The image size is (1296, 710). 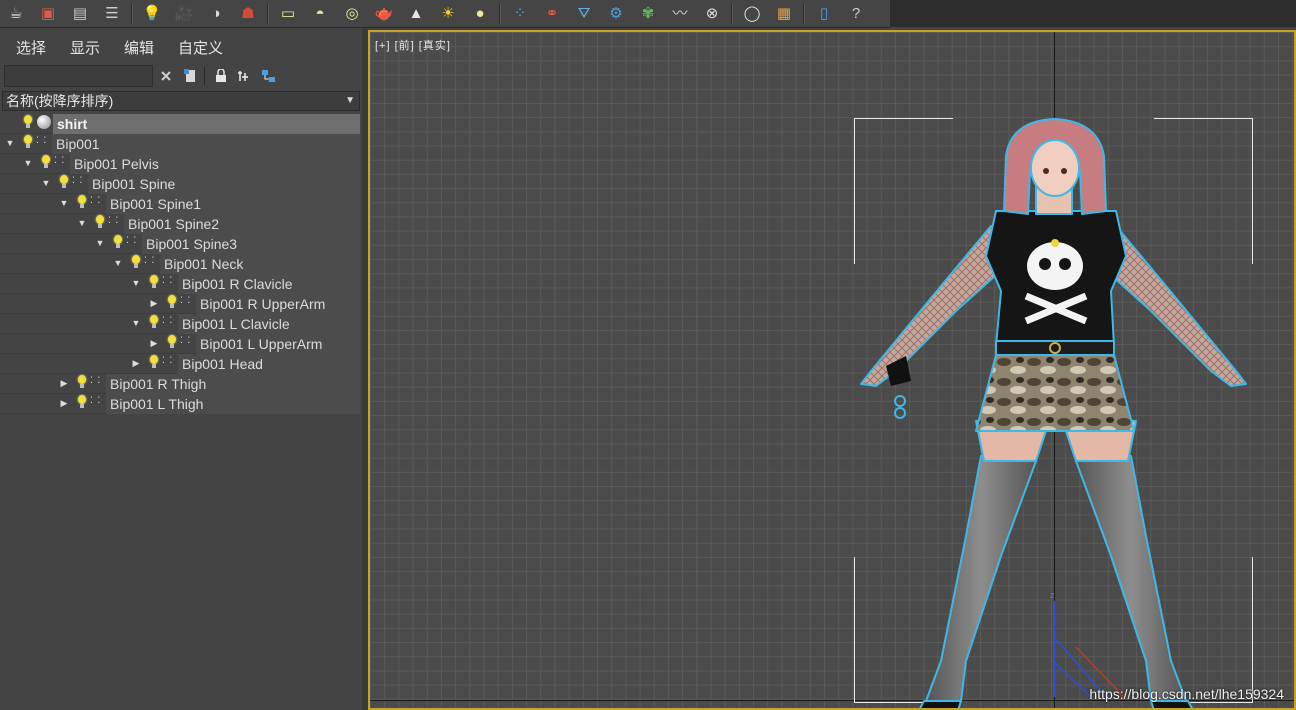 I want to click on menu-display: 显示, so click(x=85, y=49).